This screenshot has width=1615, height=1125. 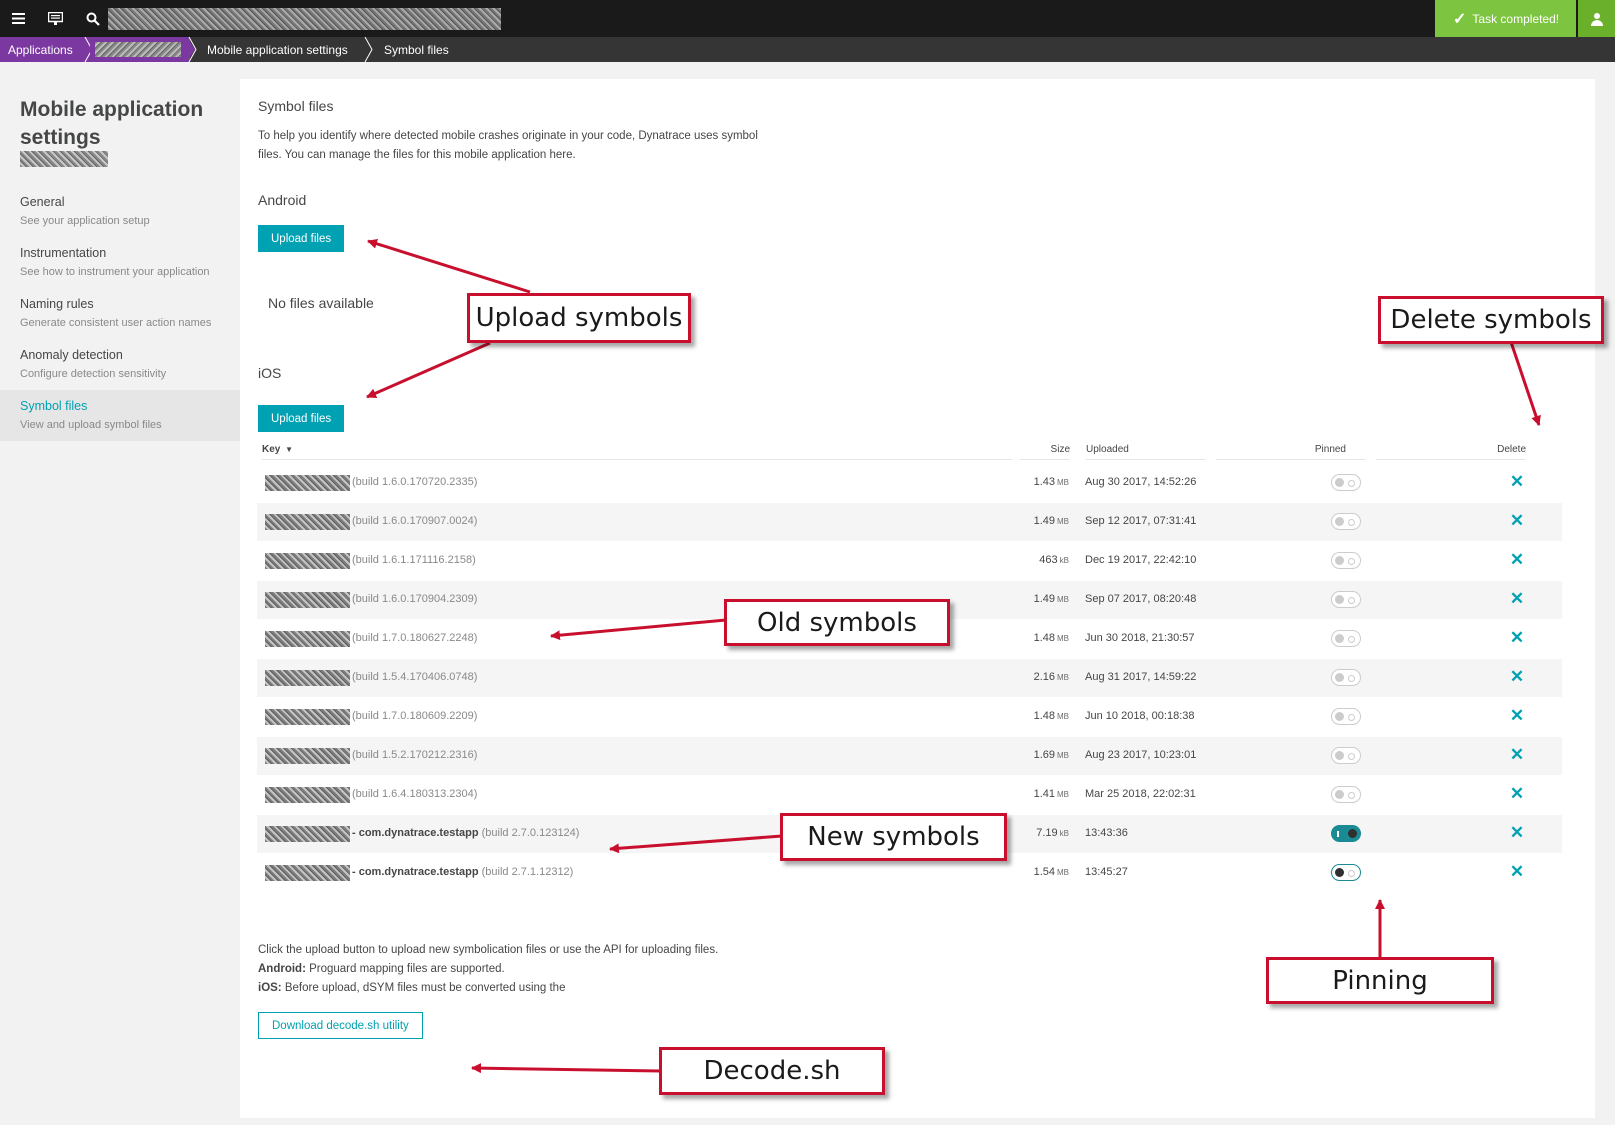 What do you see at coordinates (304, 19) in the screenshot?
I see `search-input` at bounding box center [304, 19].